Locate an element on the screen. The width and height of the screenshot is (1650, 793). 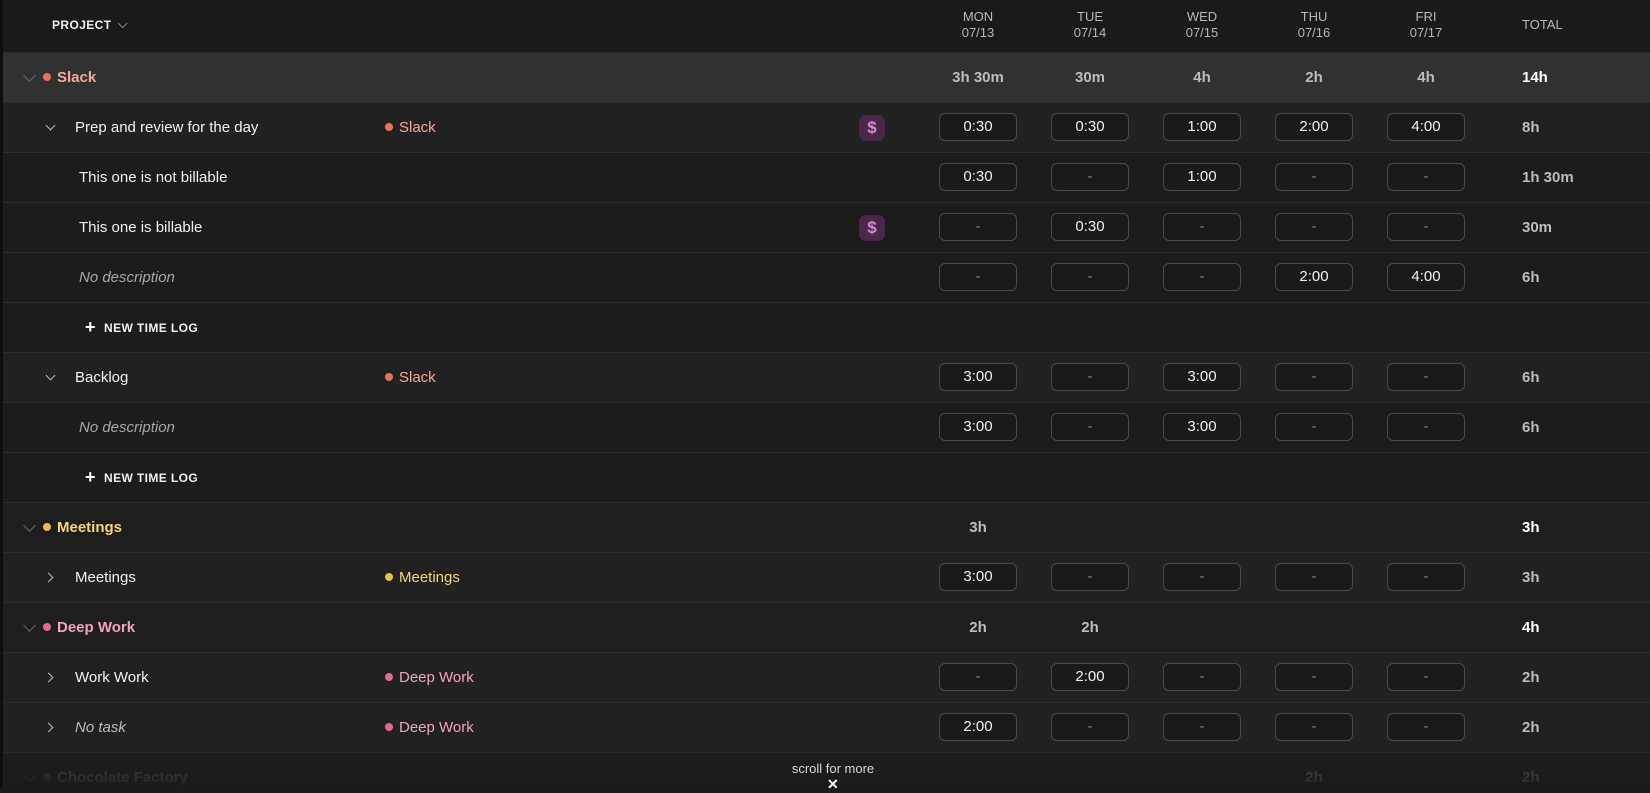
task-name: No task is located at coordinates (100, 727).